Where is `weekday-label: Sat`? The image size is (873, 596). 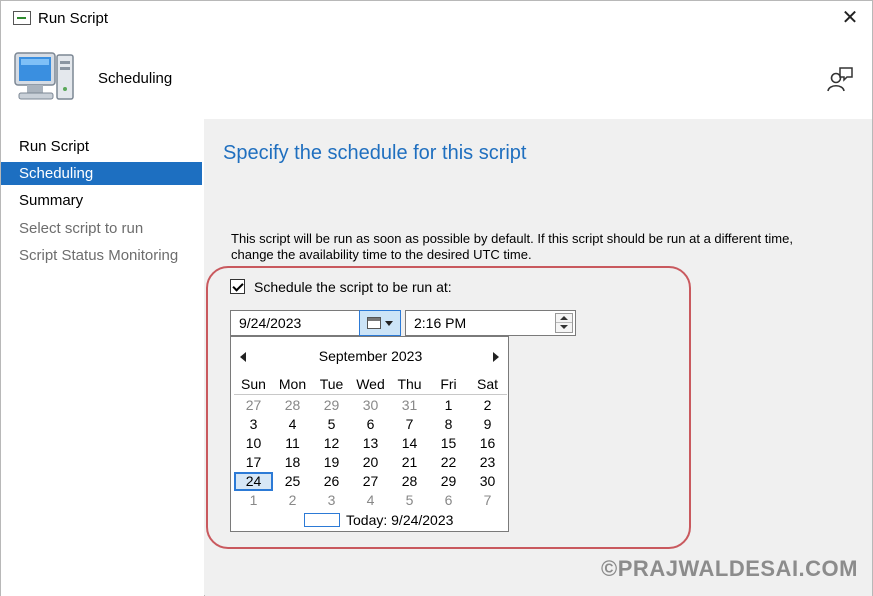 weekday-label: Sat is located at coordinates (487, 384).